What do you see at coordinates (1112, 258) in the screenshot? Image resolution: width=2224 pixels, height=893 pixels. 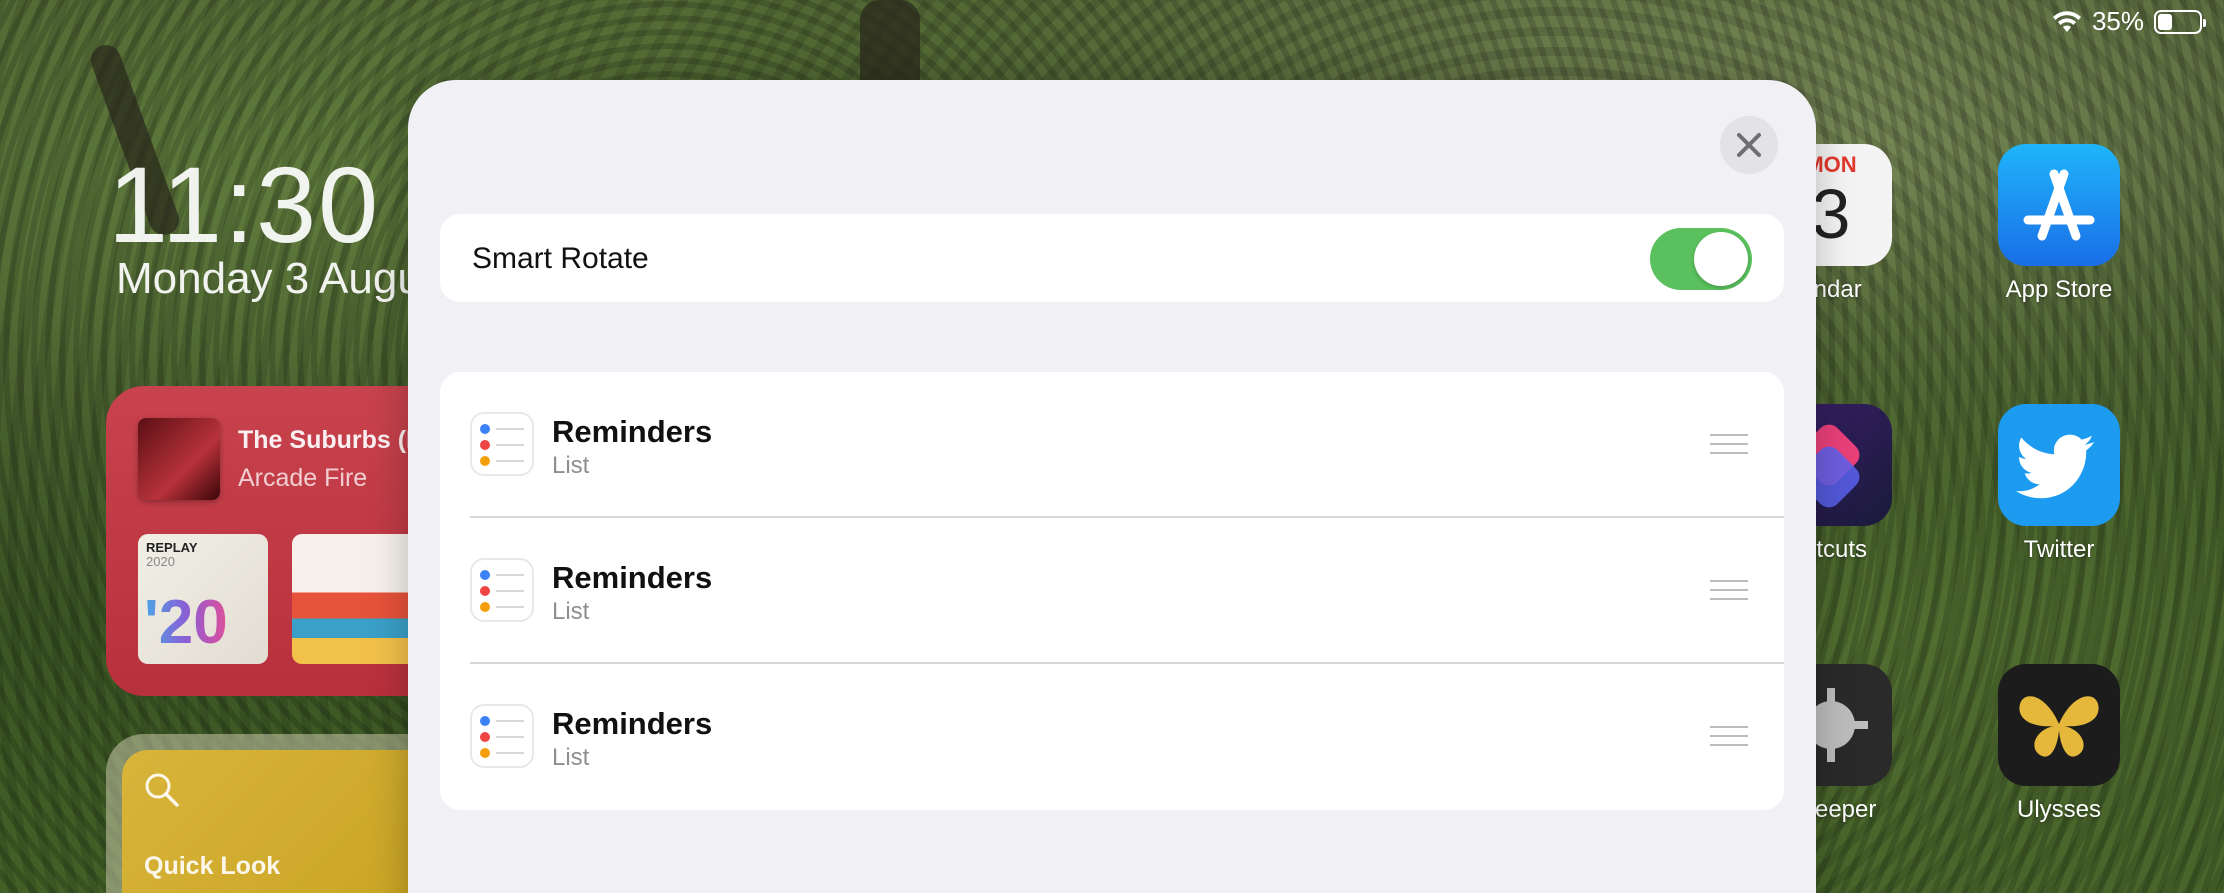 I see `smart-rotate-row: Smart Rotate` at bounding box center [1112, 258].